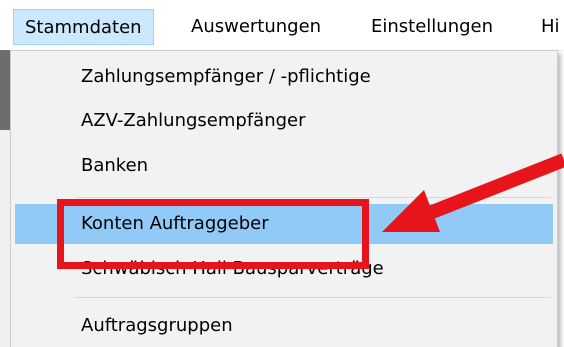 This screenshot has height=347, width=564. I want to click on menu-item-label: AZV-Zahlungsempfänger, so click(193, 120).